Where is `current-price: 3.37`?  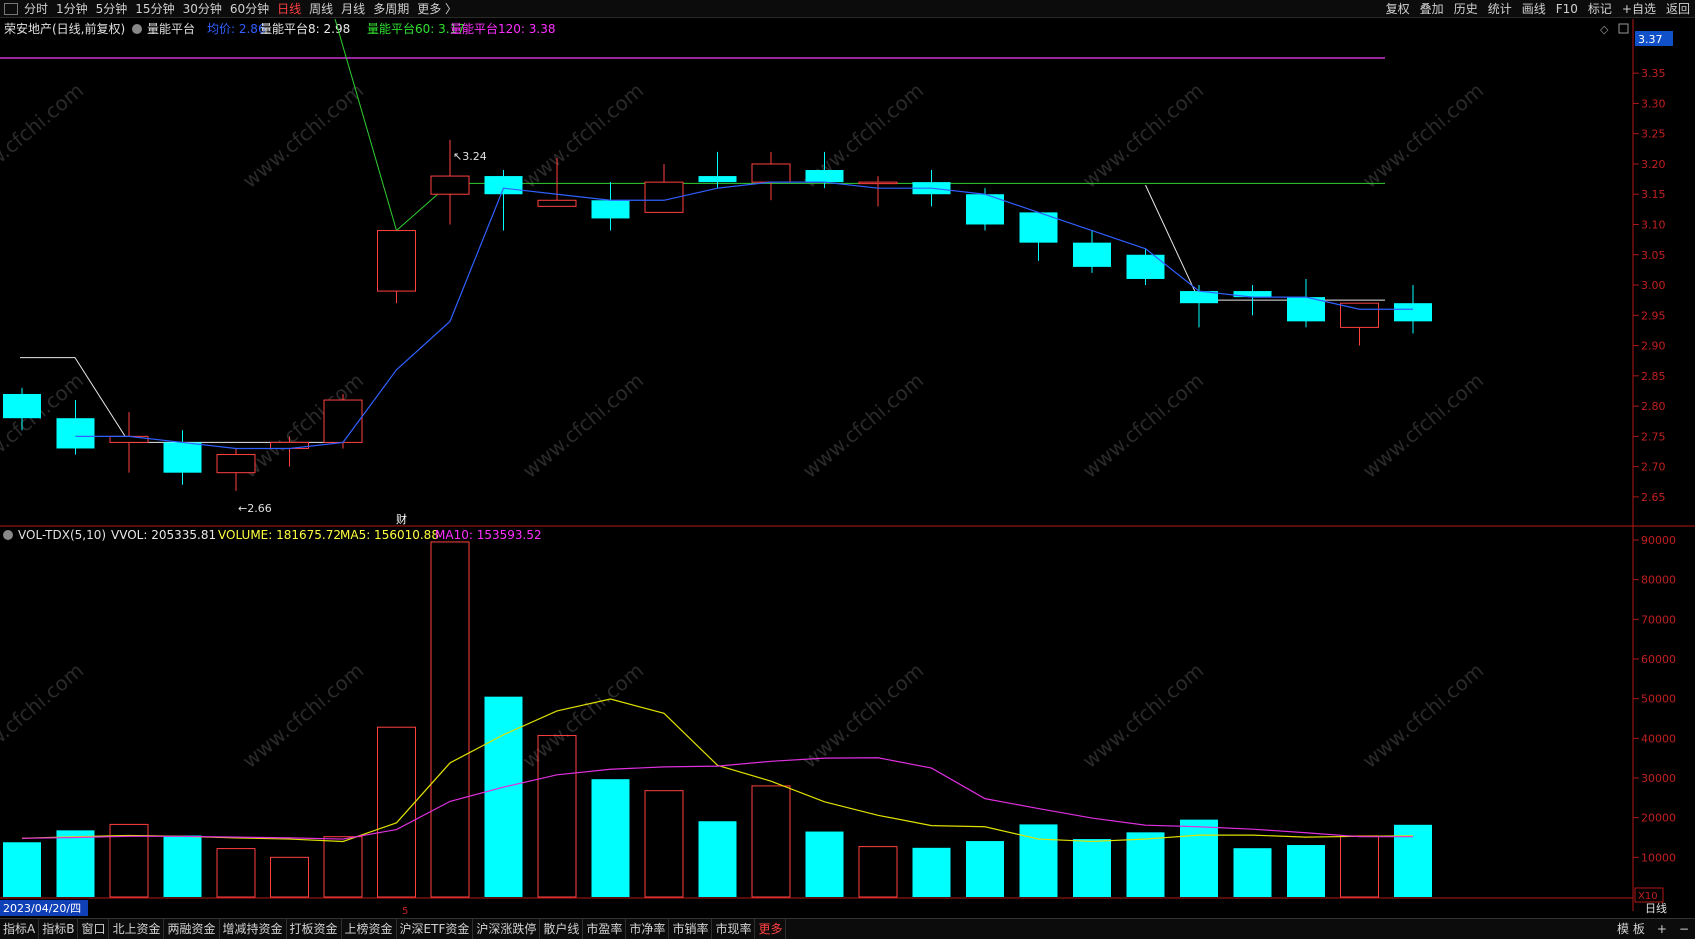 current-price: 3.37 is located at coordinates (1650, 39).